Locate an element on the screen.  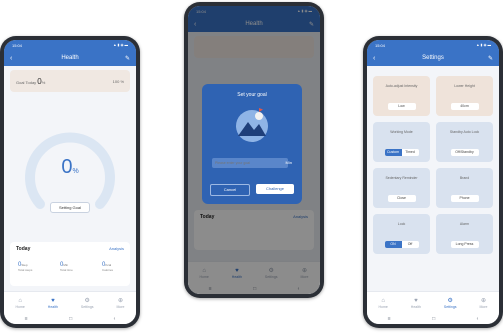
tile-title: Brand is located at coordinates (464, 178).